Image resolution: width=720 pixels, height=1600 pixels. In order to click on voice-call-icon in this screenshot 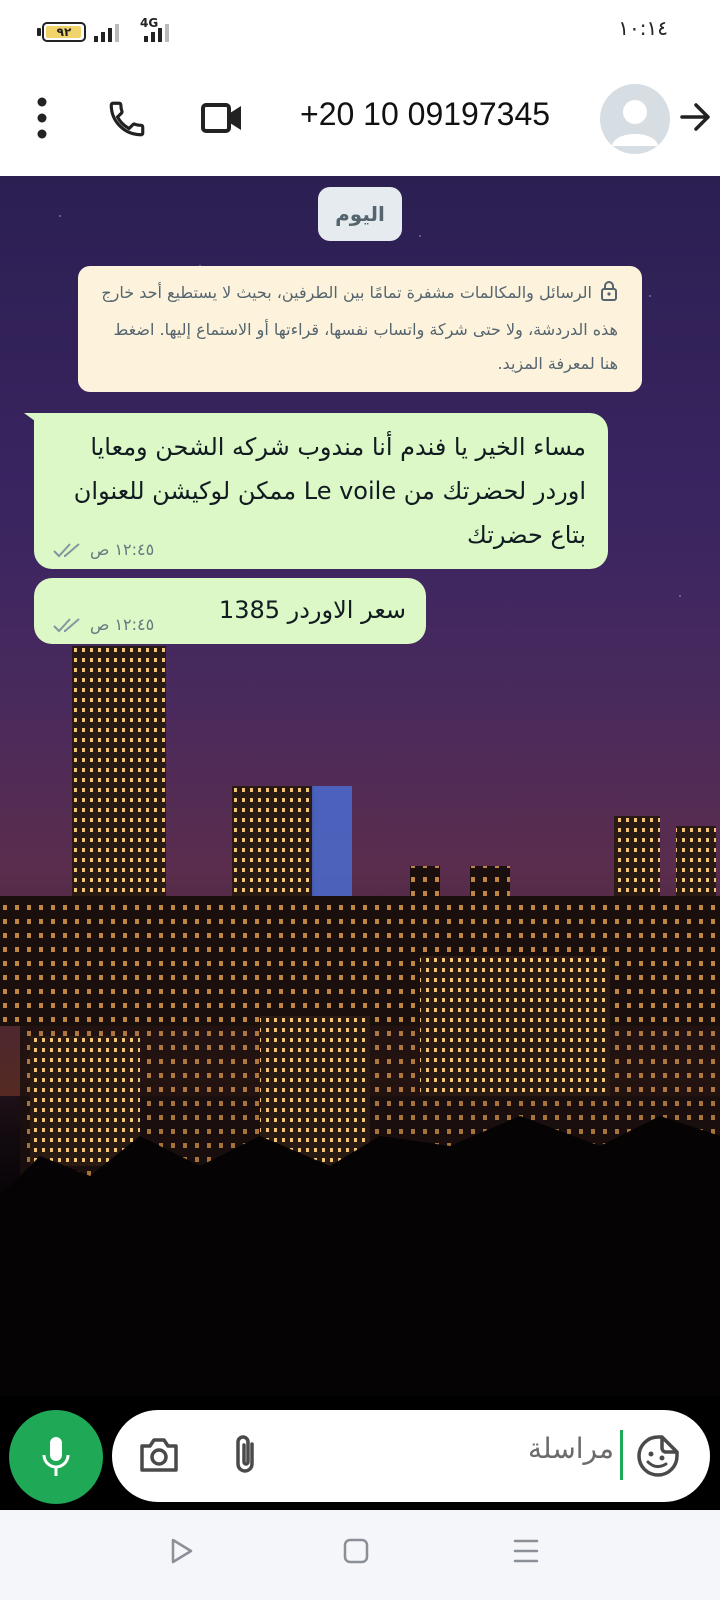, I will do `click(127, 121)`.